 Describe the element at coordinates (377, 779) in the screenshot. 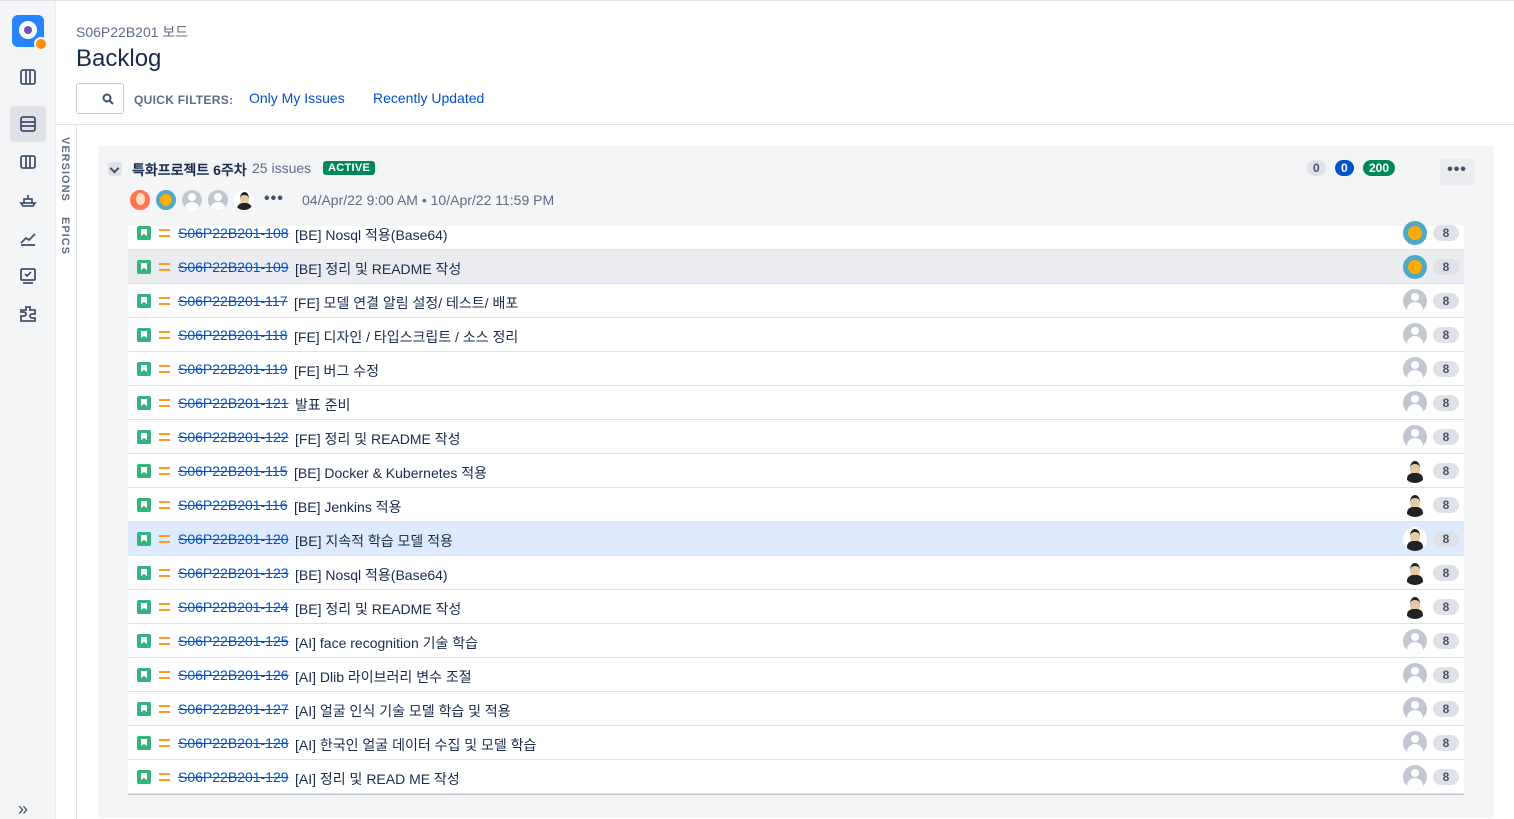

I see `issue-summary: [AI] 정리 및 READ ME 작성` at that location.